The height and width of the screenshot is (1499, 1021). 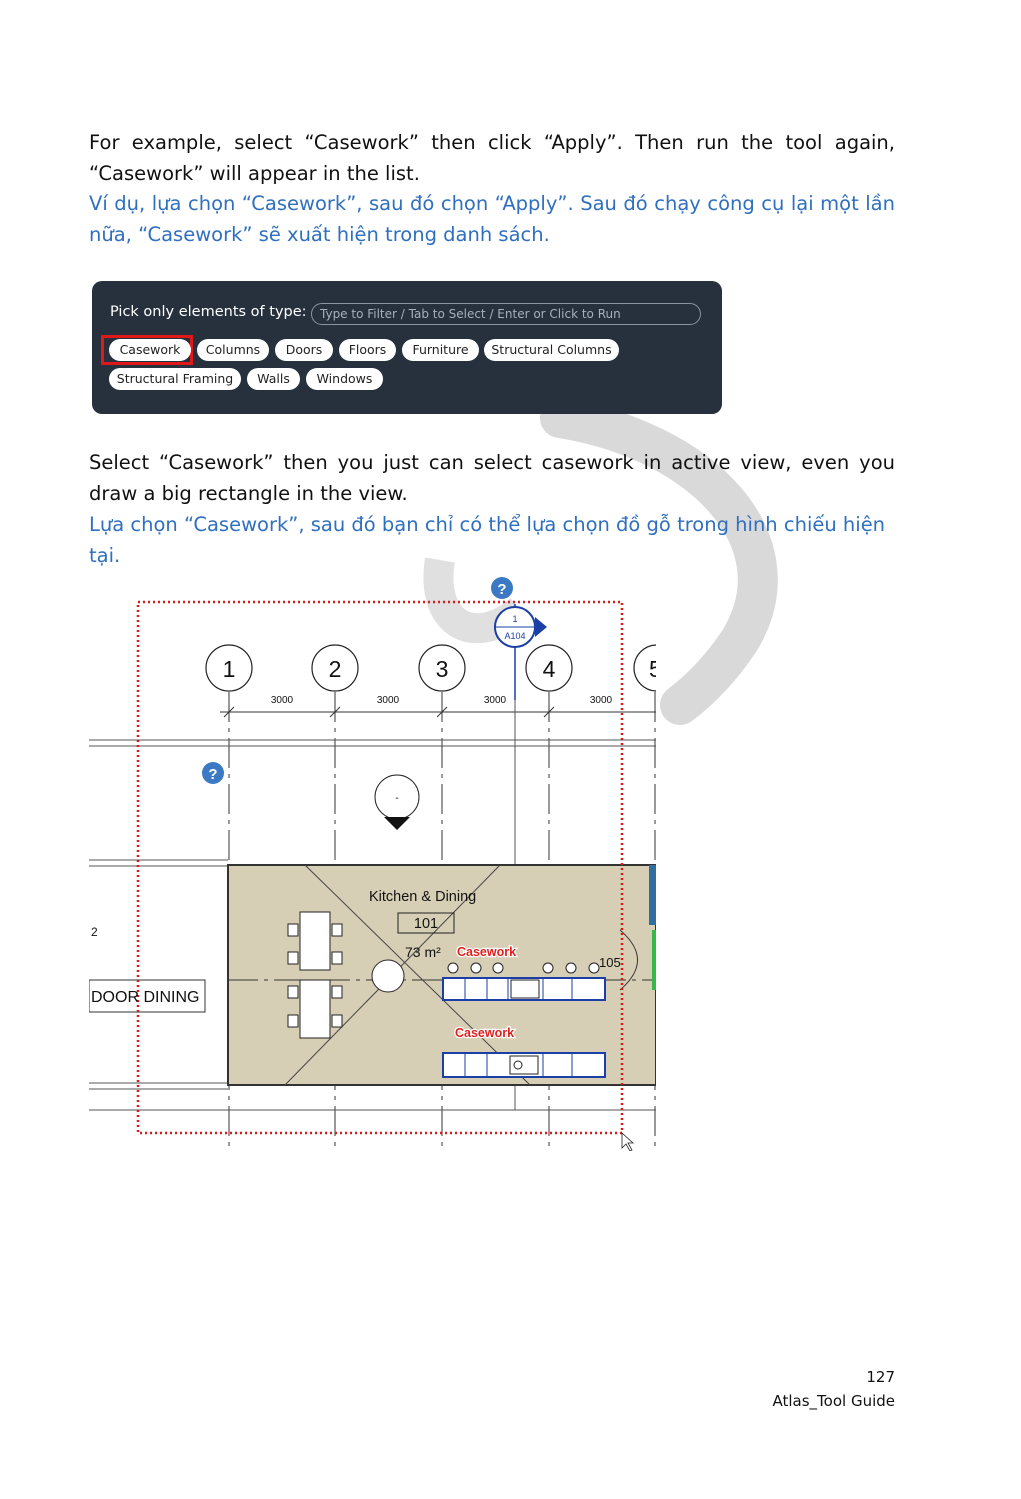 What do you see at coordinates (654, 960) in the screenshot?
I see `door-element` at bounding box center [654, 960].